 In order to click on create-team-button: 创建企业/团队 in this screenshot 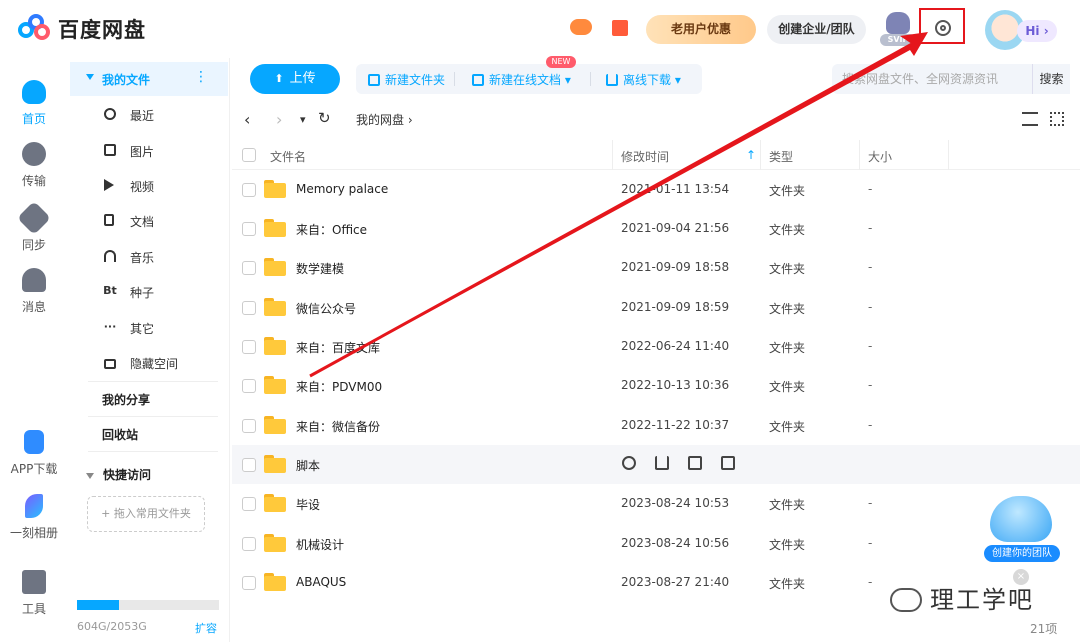, I will do `click(816, 29)`.